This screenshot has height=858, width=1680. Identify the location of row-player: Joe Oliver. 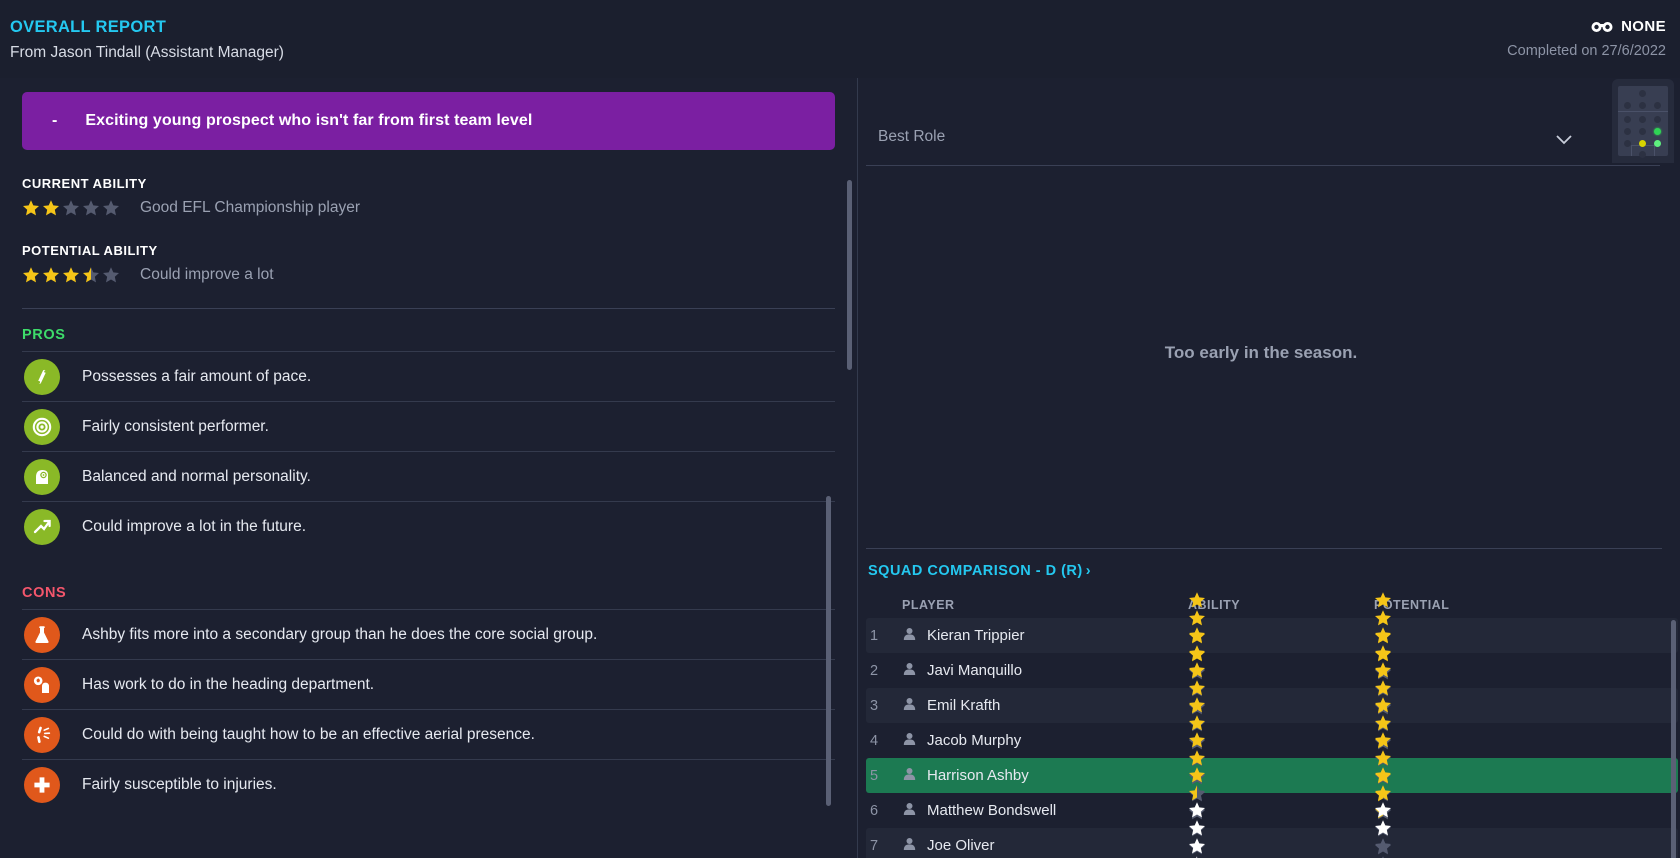
(1045, 846).